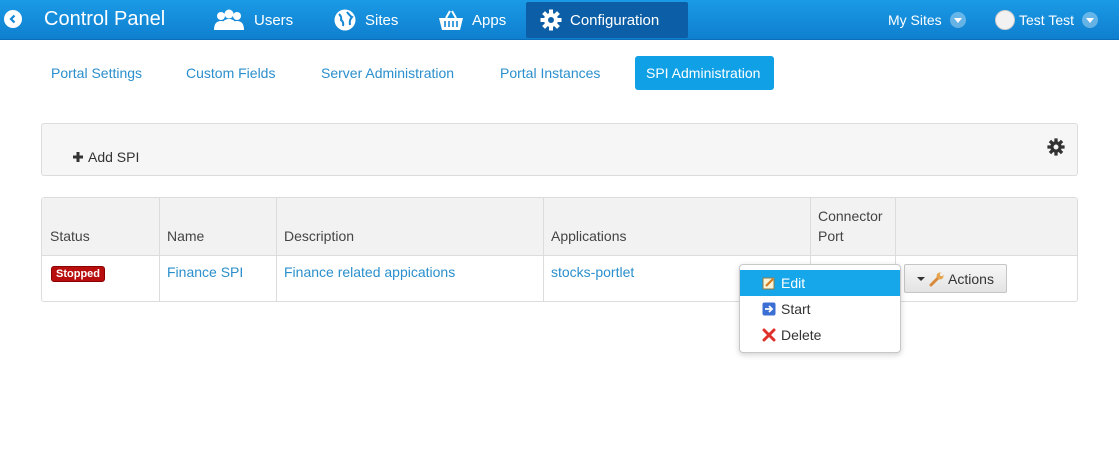 This screenshot has height=472, width=1119. I want to click on control-panel-title: Control Panel, so click(104, 19).